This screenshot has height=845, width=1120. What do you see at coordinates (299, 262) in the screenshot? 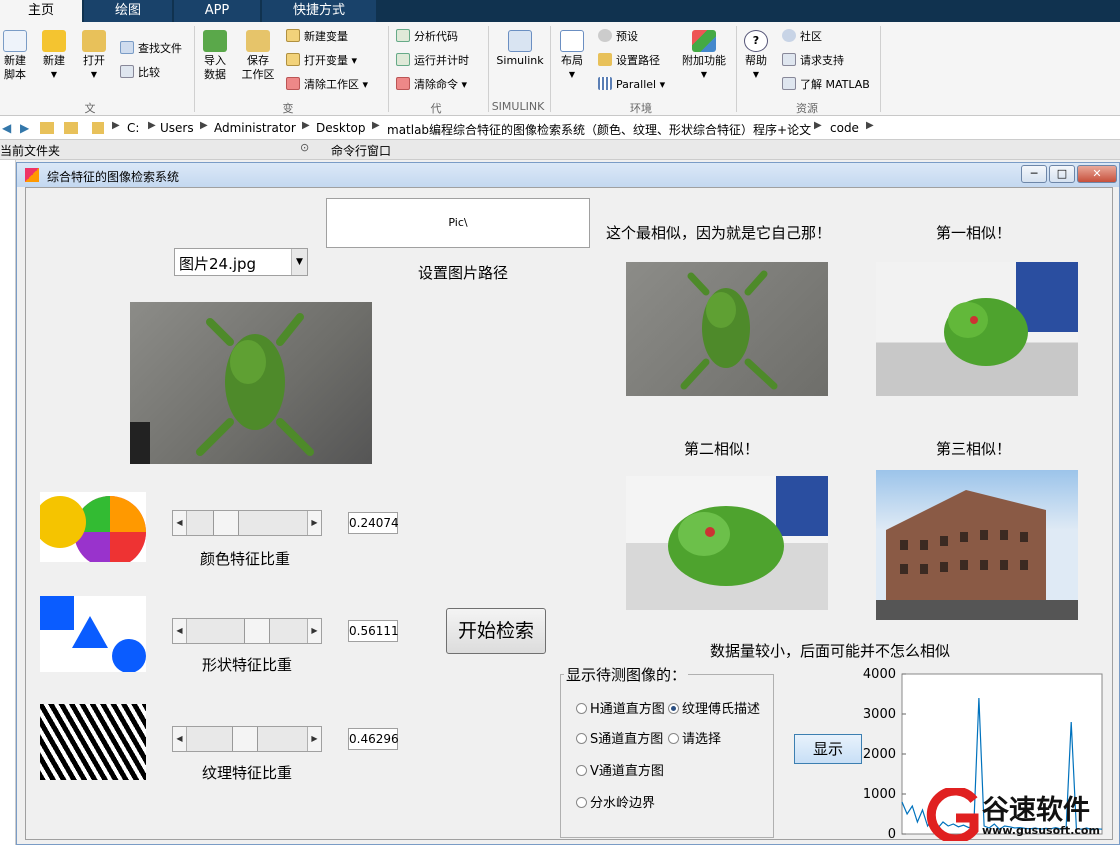
I see `chevron-down-icon: ▼` at bounding box center [299, 262].